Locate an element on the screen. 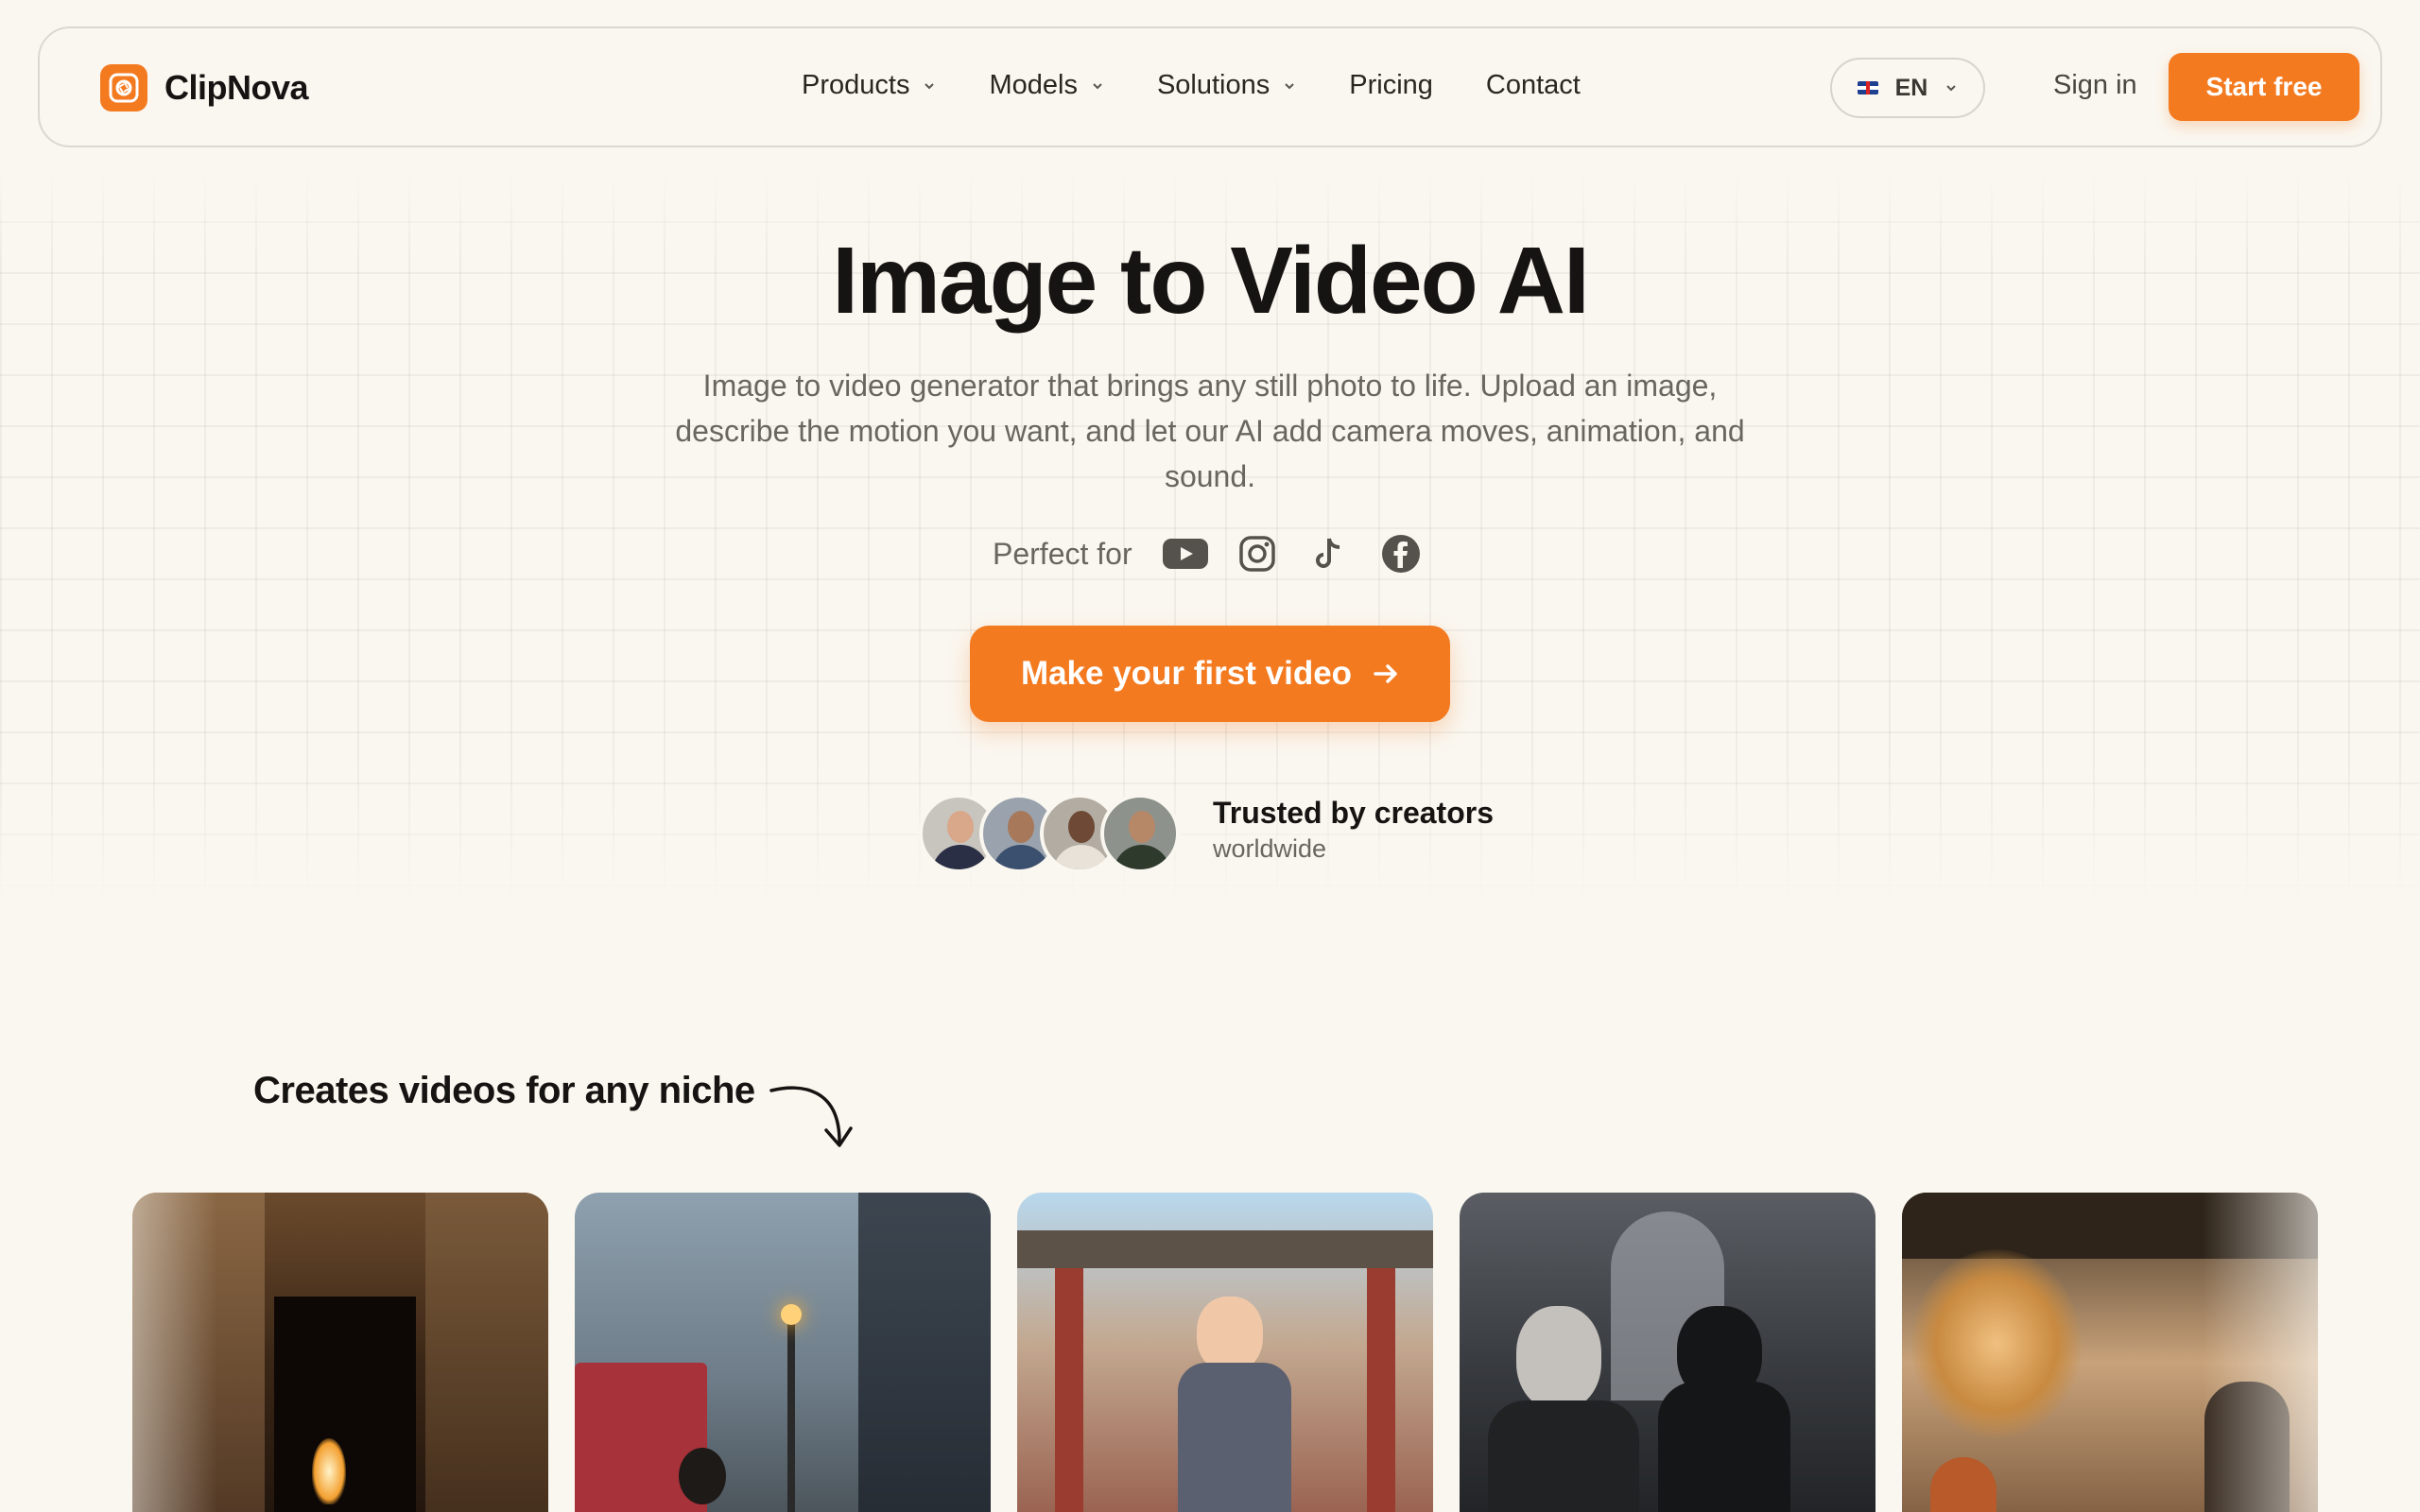 This screenshot has width=2420, height=1512. perfect-for-label: Perfect for is located at coordinates (1062, 553).